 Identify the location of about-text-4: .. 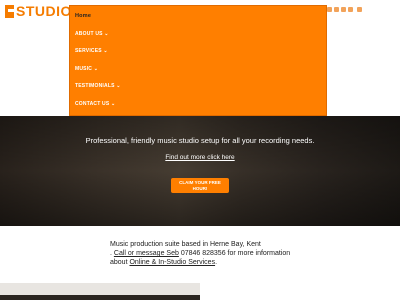
(216, 262).